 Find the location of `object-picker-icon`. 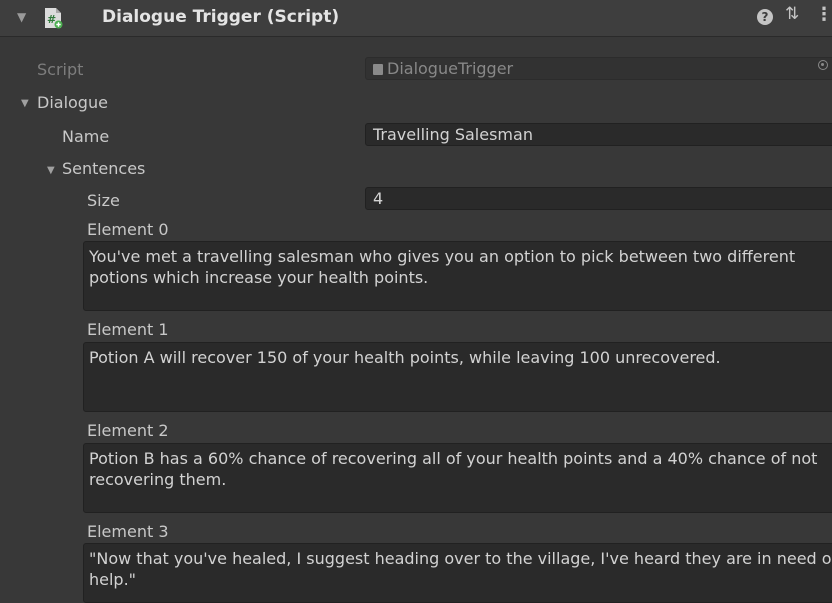

object-picker-icon is located at coordinates (823, 65).